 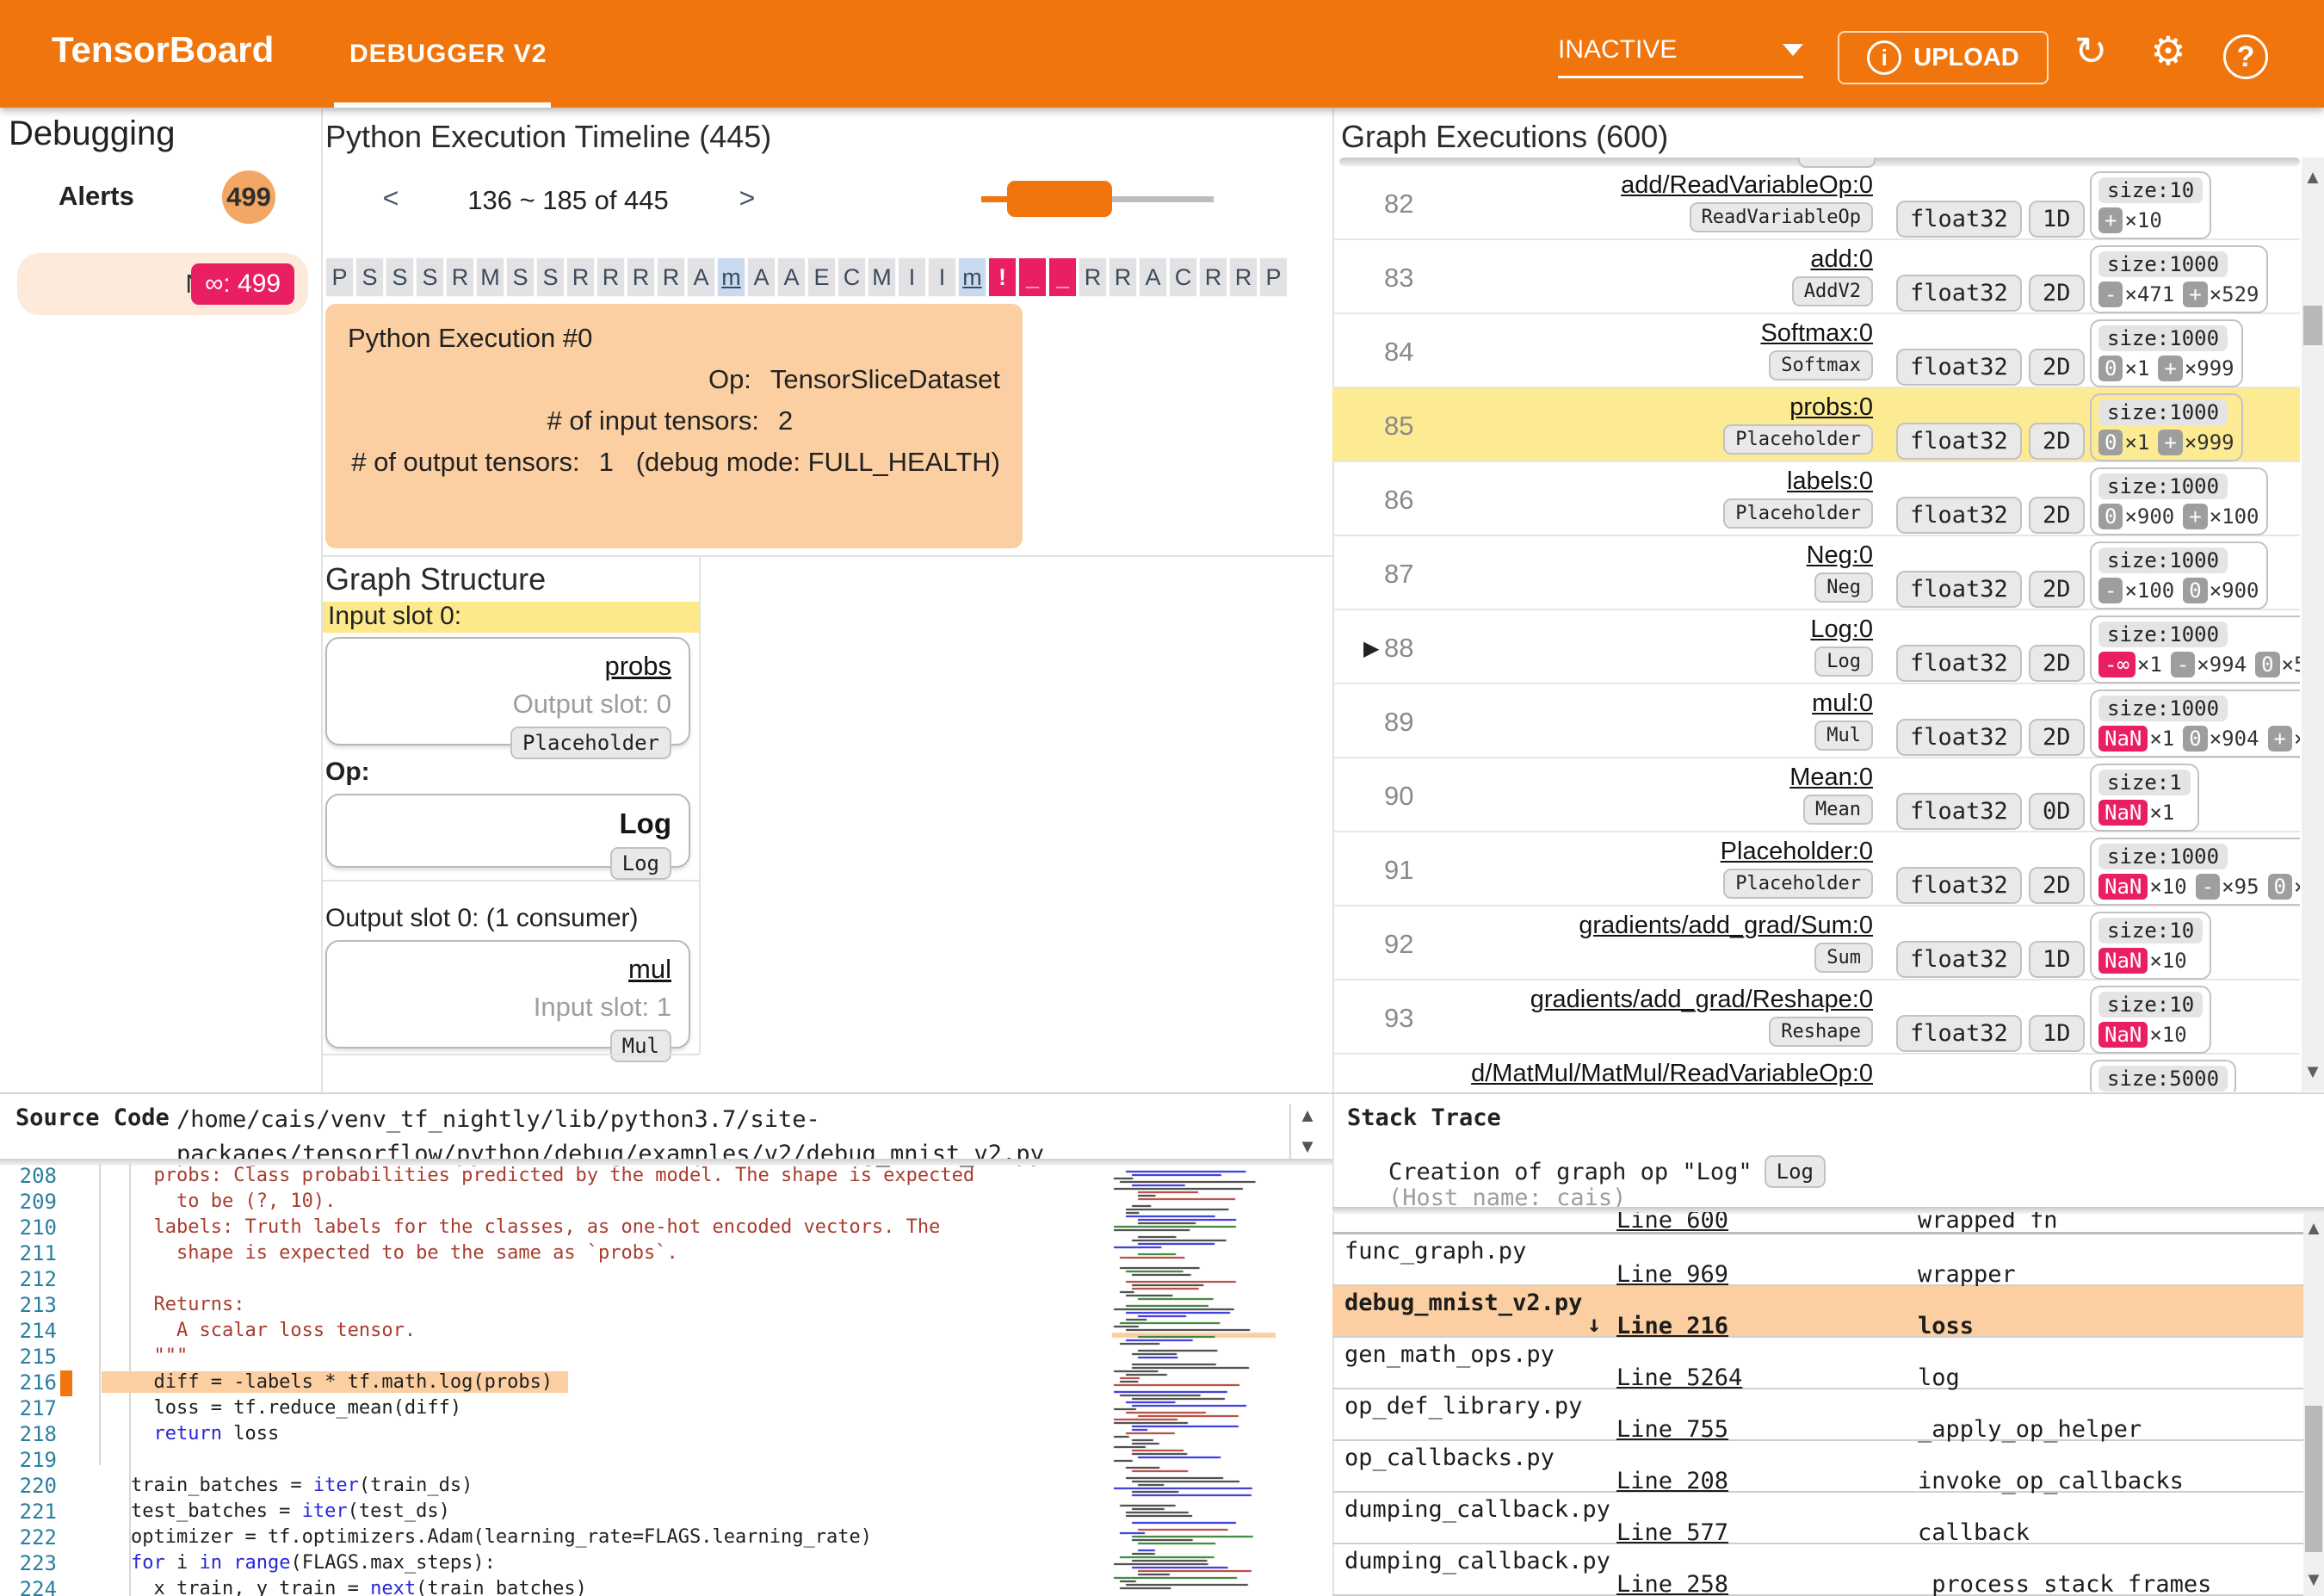 What do you see at coordinates (1728, 1377) in the screenshot?
I see `stack-frame-line-link: Line 5264` at bounding box center [1728, 1377].